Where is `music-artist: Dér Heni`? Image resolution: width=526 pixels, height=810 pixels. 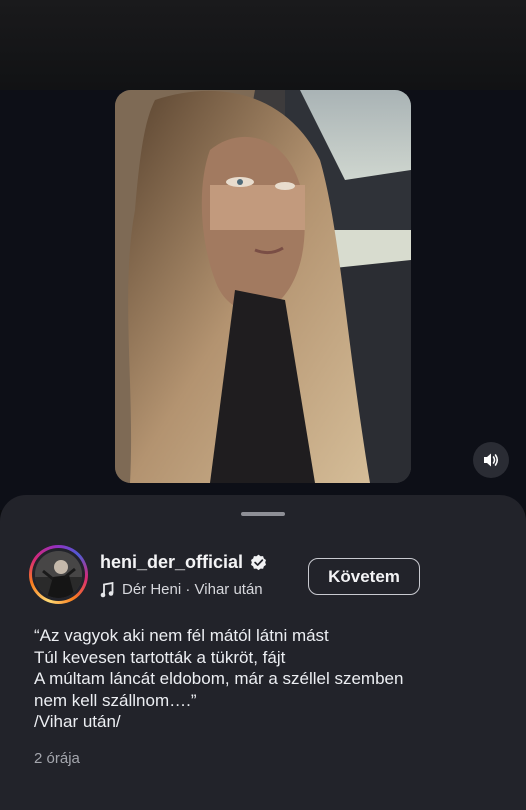 music-artist: Dér Heni is located at coordinates (152, 589).